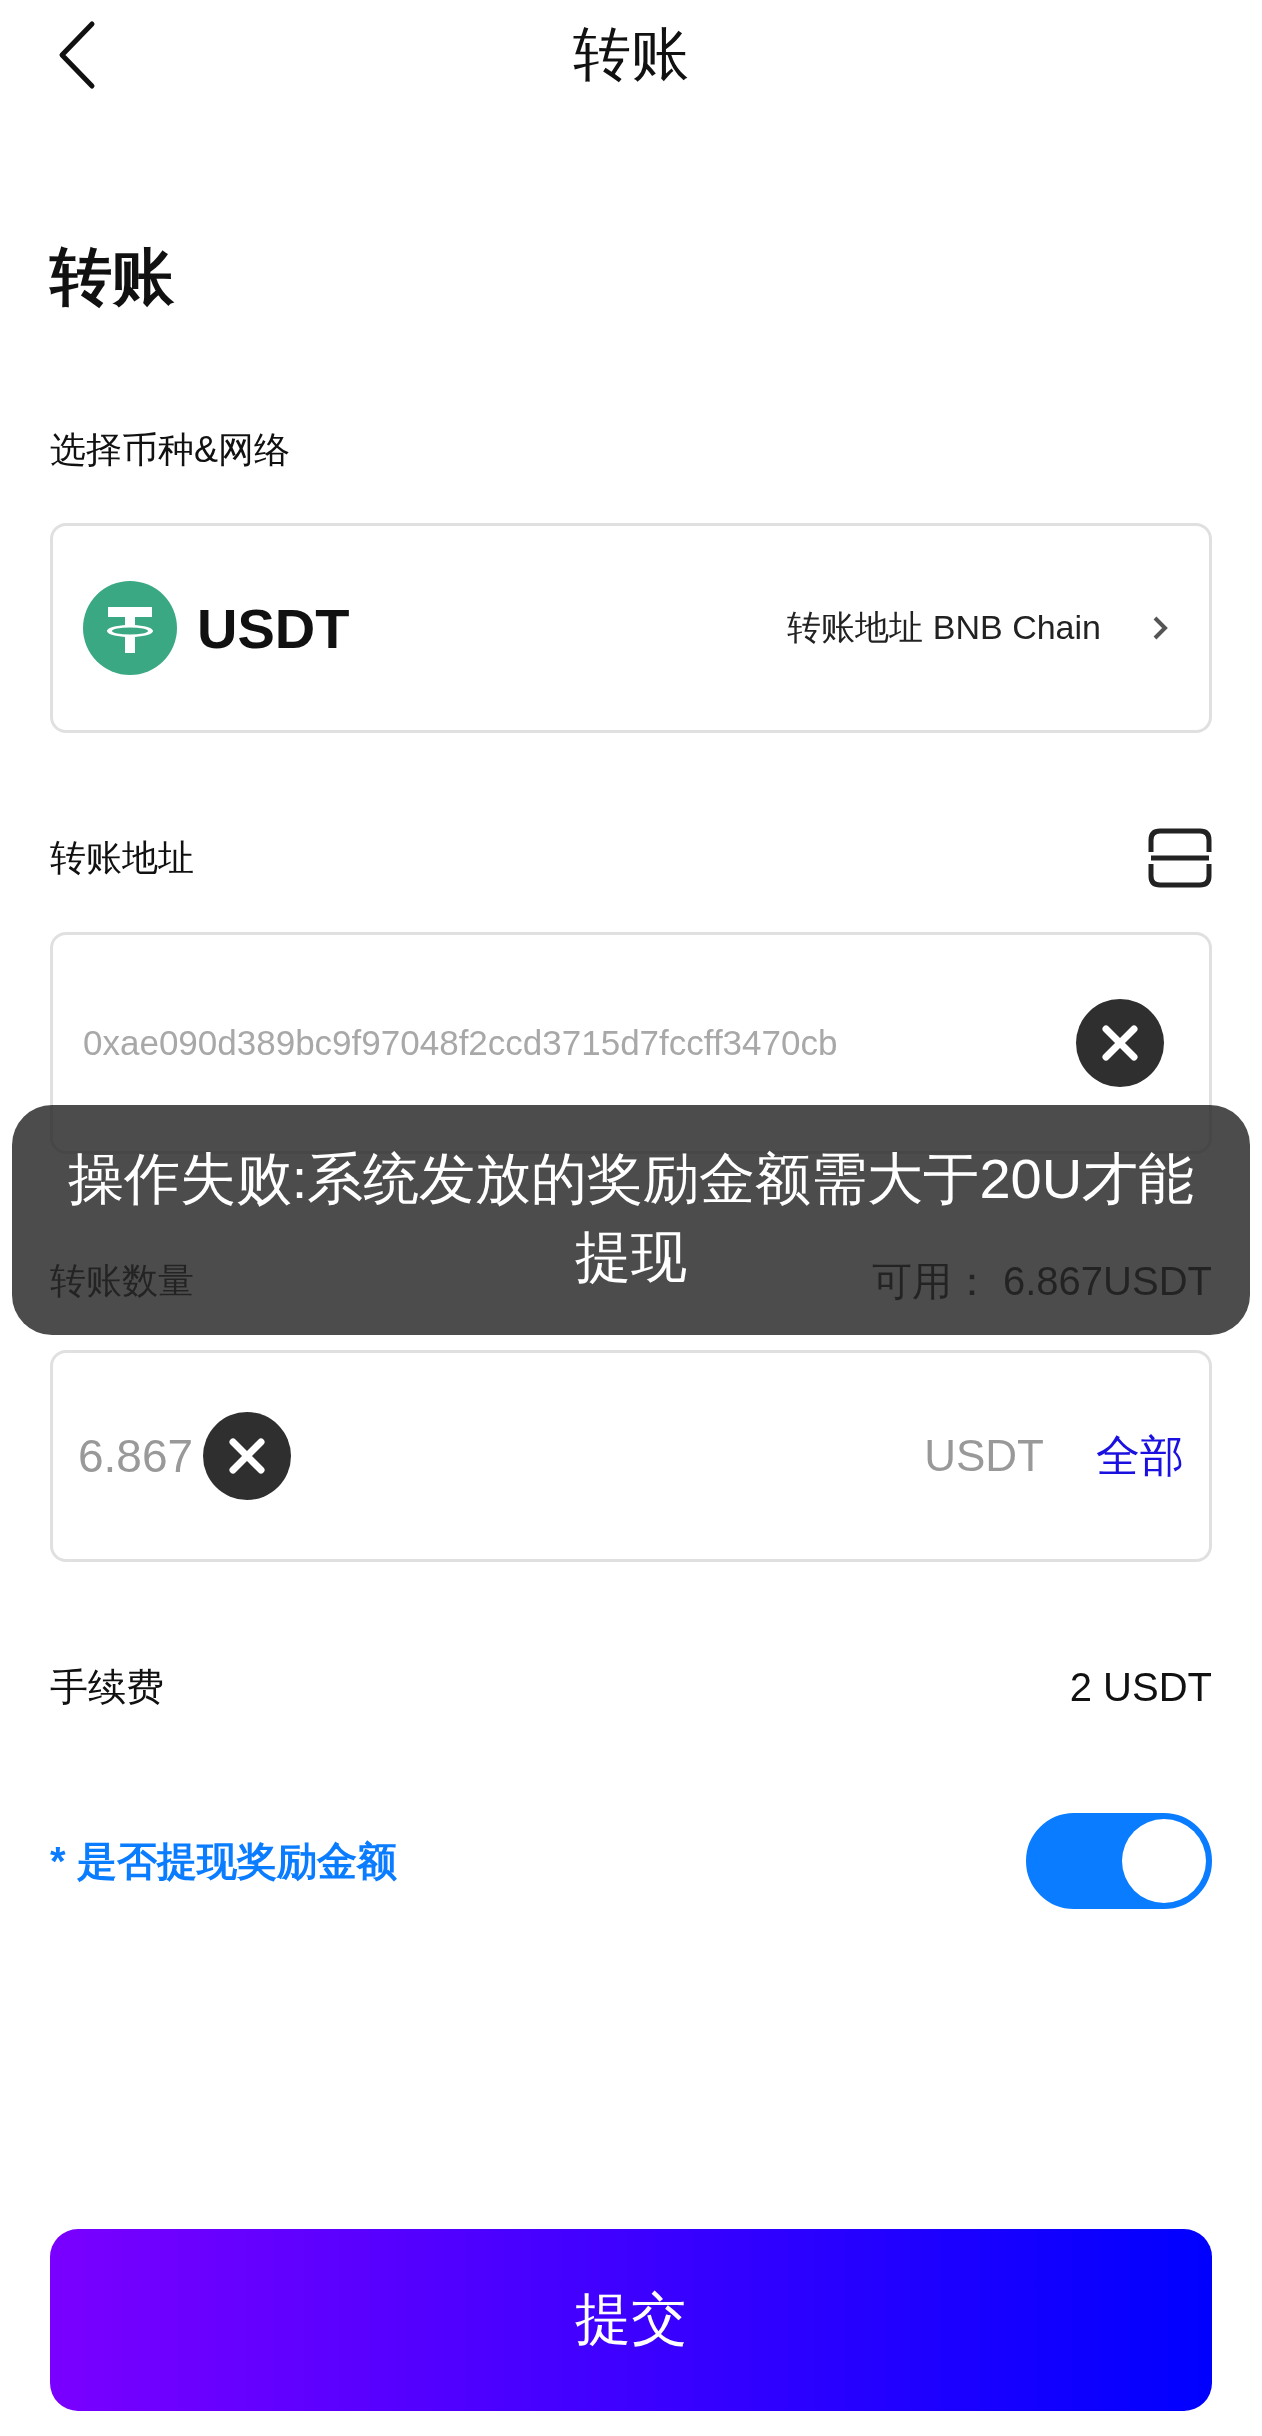 The height and width of the screenshot is (2436, 1262). I want to click on tether-coin-icon, so click(130, 628).